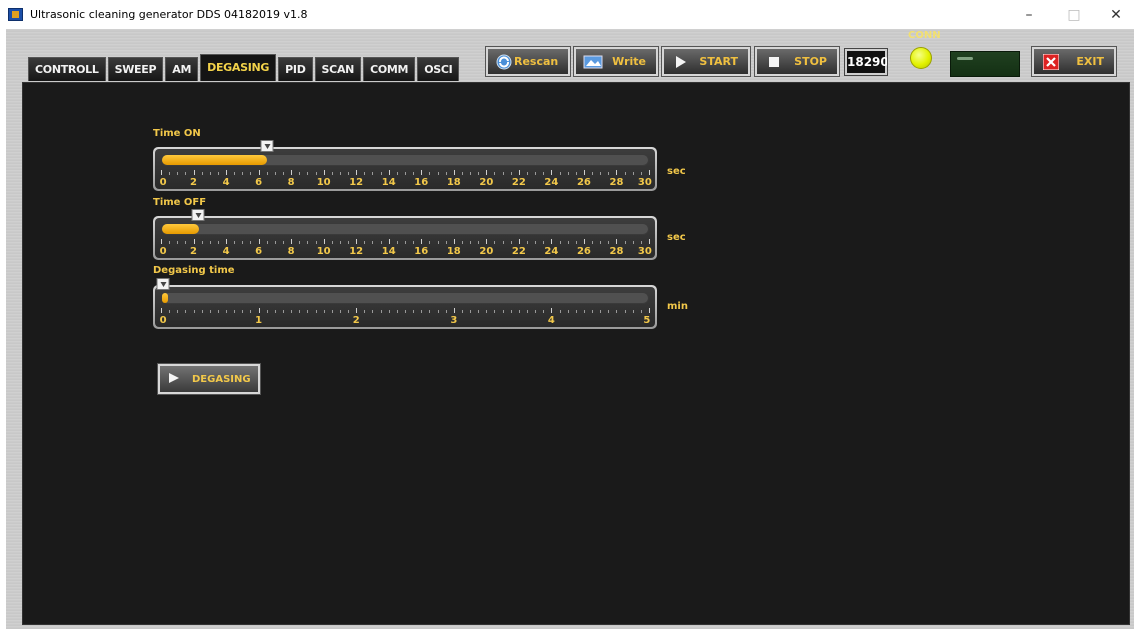  What do you see at coordinates (718, 61) in the screenshot?
I see `start-label: START` at bounding box center [718, 61].